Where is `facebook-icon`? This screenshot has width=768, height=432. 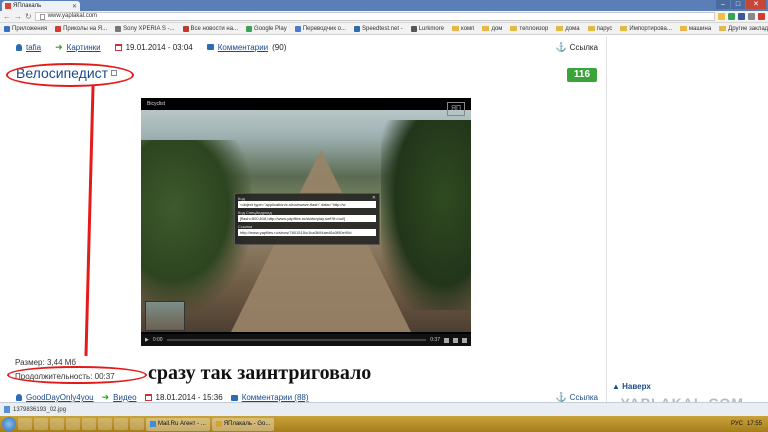
facebook-icon is located at coordinates (741, 16).